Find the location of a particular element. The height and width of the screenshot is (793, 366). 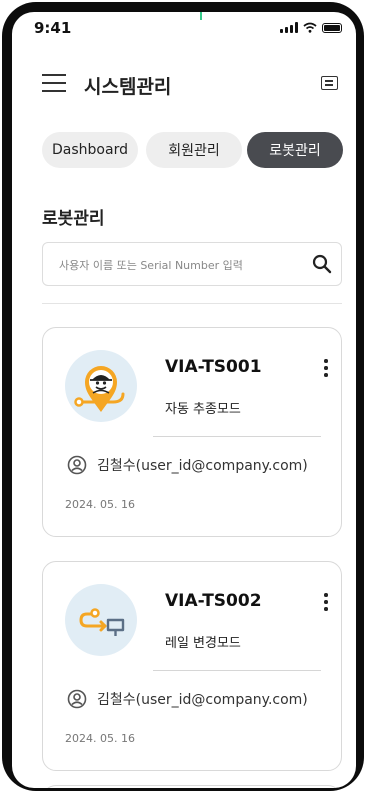

rail-change-icon is located at coordinates (102, 622).